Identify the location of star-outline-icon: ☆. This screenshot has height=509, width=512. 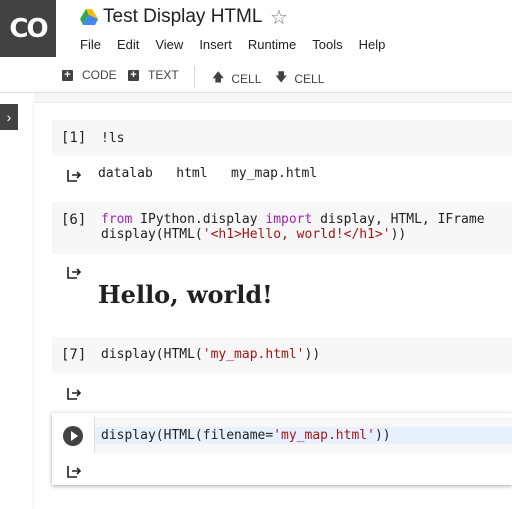
(279, 17).